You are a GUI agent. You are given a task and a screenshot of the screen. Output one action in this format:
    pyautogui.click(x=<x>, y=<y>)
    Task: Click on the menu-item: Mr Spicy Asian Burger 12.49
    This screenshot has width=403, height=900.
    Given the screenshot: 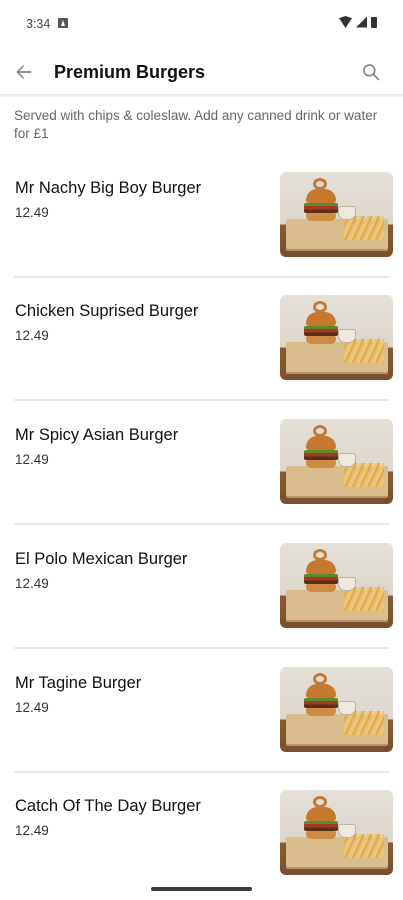 What is the action you would take?
    pyautogui.click(x=201, y=481)
    